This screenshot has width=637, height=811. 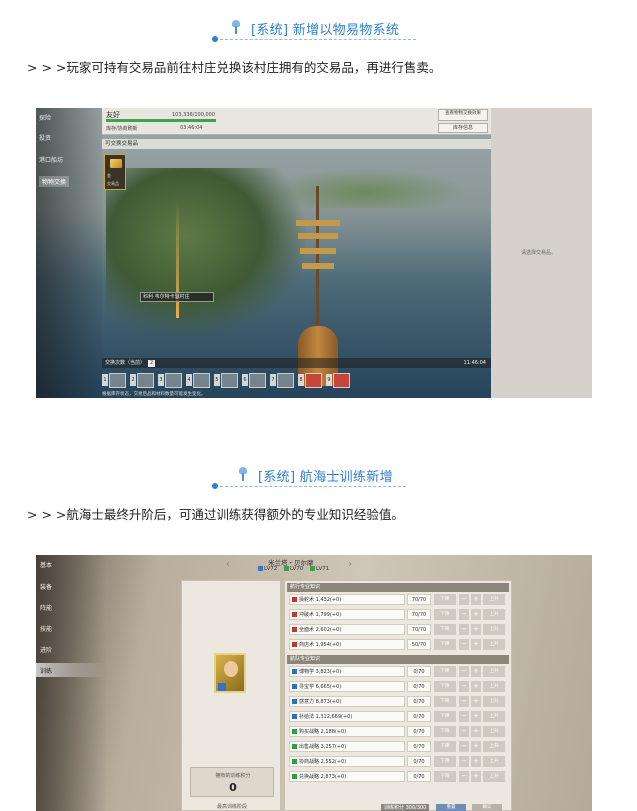 What do you see at coordinates (463, 115) in the screenshot?
I see `check-barter-effect-button: 查看物物交换效果` at bounding box center [463, 115].